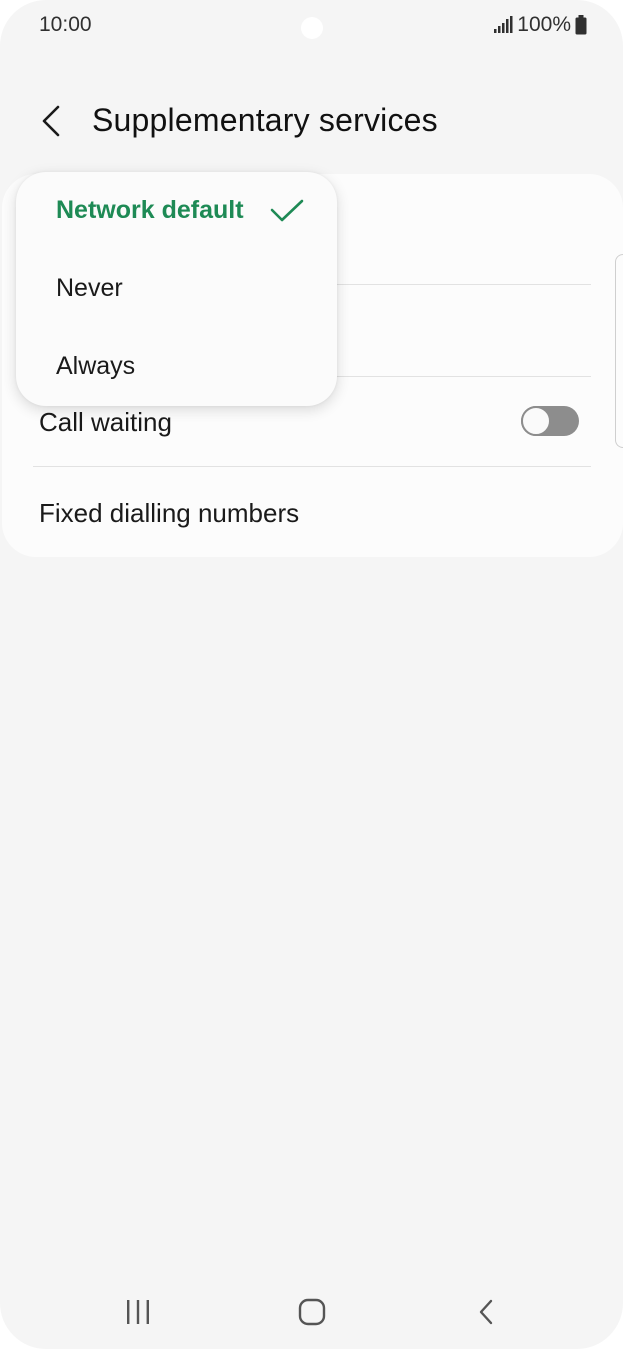 The width and height of the screenshot is (623, 1349). I want to click on page-title: Supplementary services, so click(265, 120).